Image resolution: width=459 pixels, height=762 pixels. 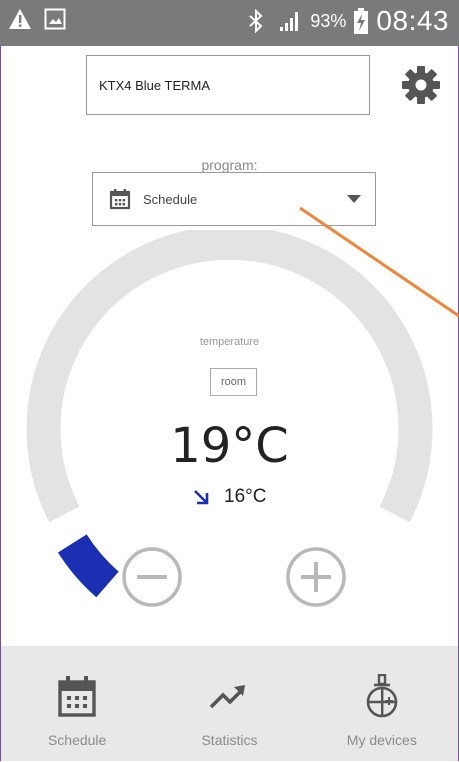 What do you see at coordinates (412, 20) in the screenshot?
I see `status-time: 08:43` at bounding box center [412, 20].